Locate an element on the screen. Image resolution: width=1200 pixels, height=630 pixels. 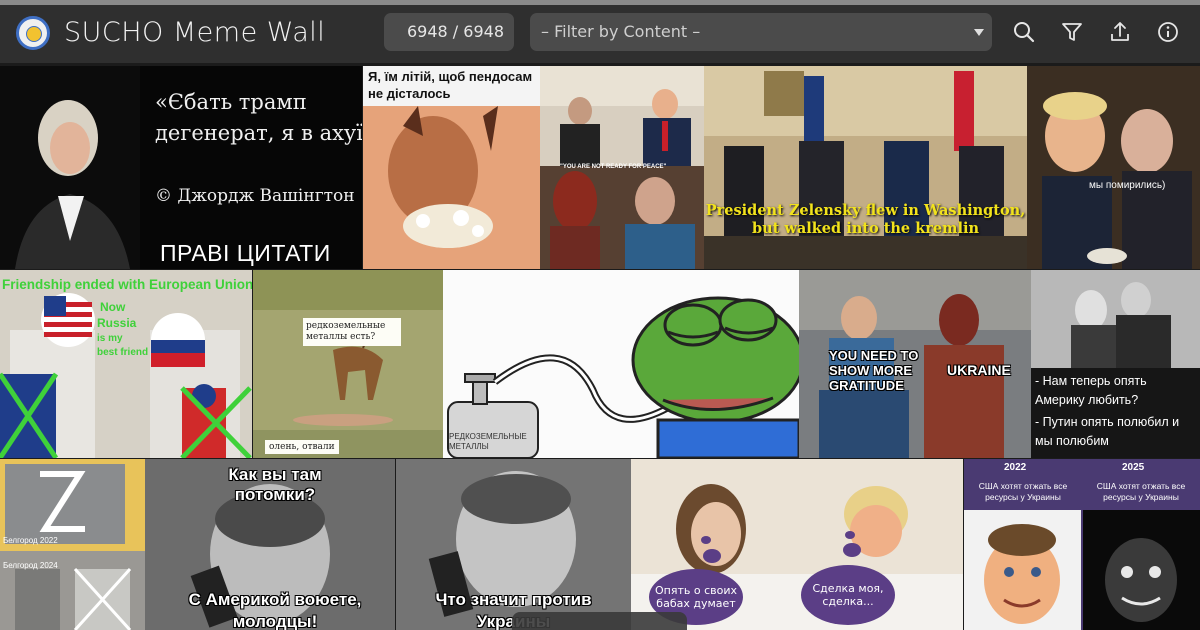
oval-office-meeting-photo is located at coordinates (865, 167).